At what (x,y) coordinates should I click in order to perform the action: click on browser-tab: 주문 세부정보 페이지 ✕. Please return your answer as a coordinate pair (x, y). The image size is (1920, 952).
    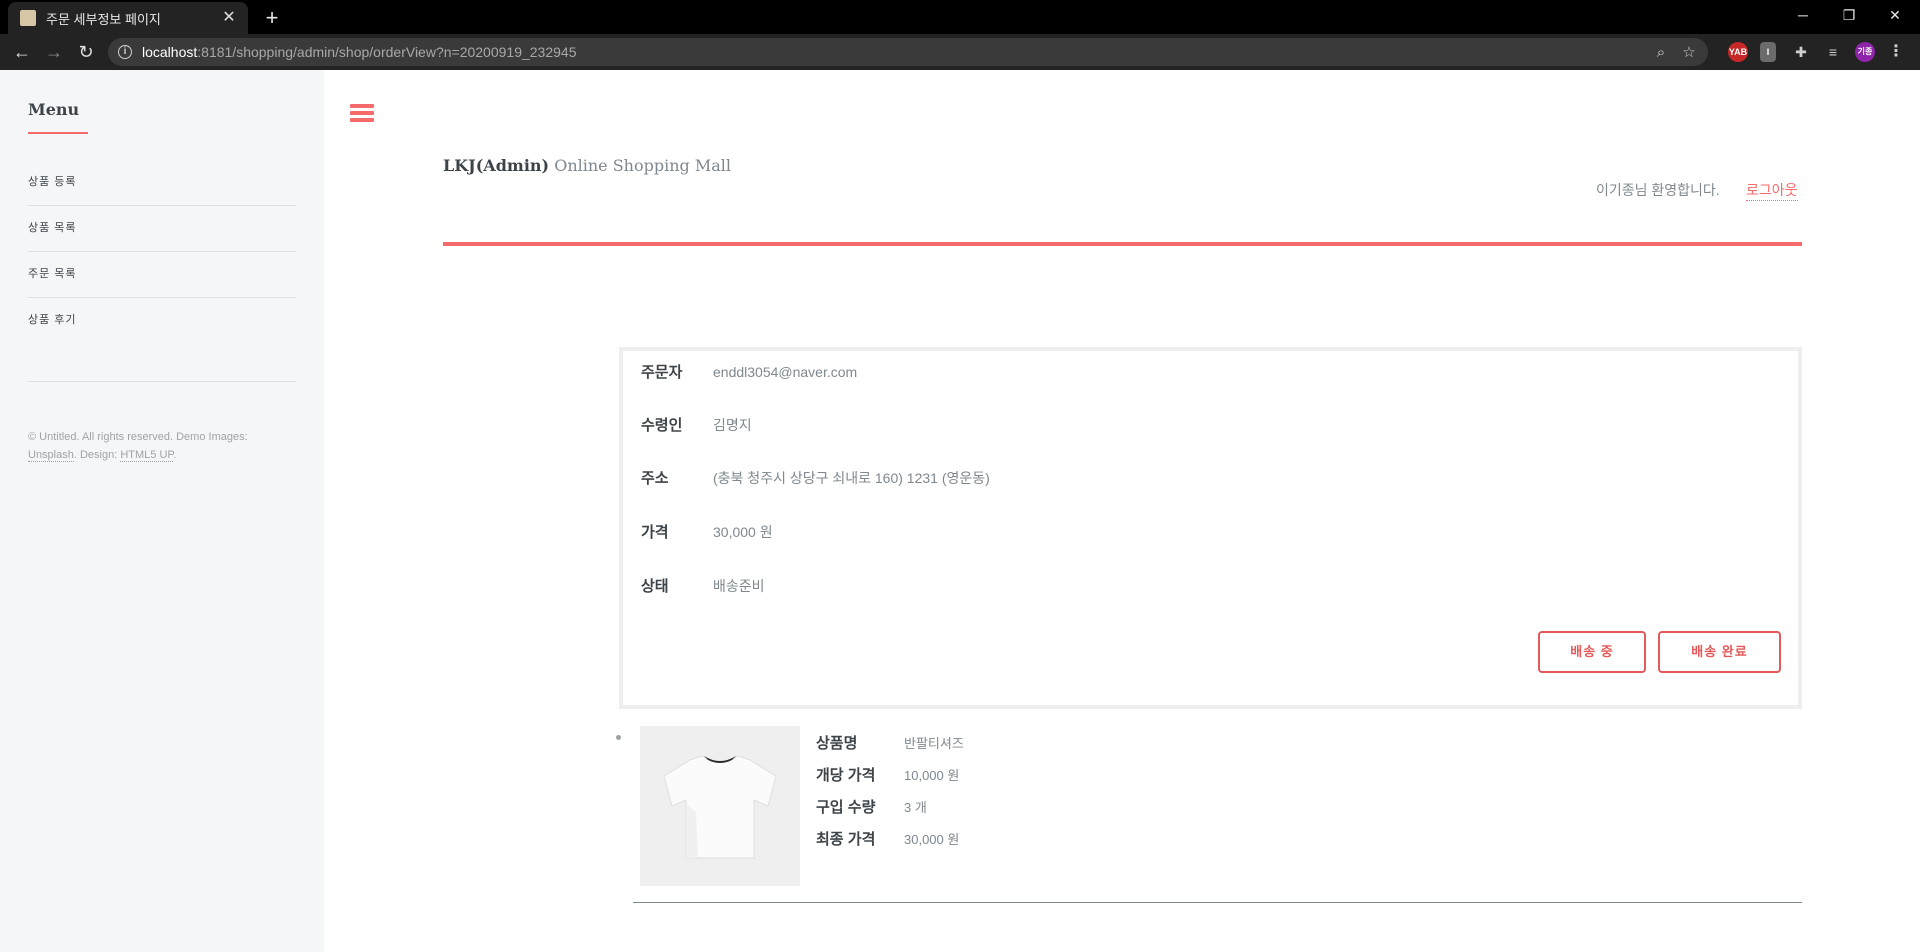
    Looking at the image, I should click on (128, 18).